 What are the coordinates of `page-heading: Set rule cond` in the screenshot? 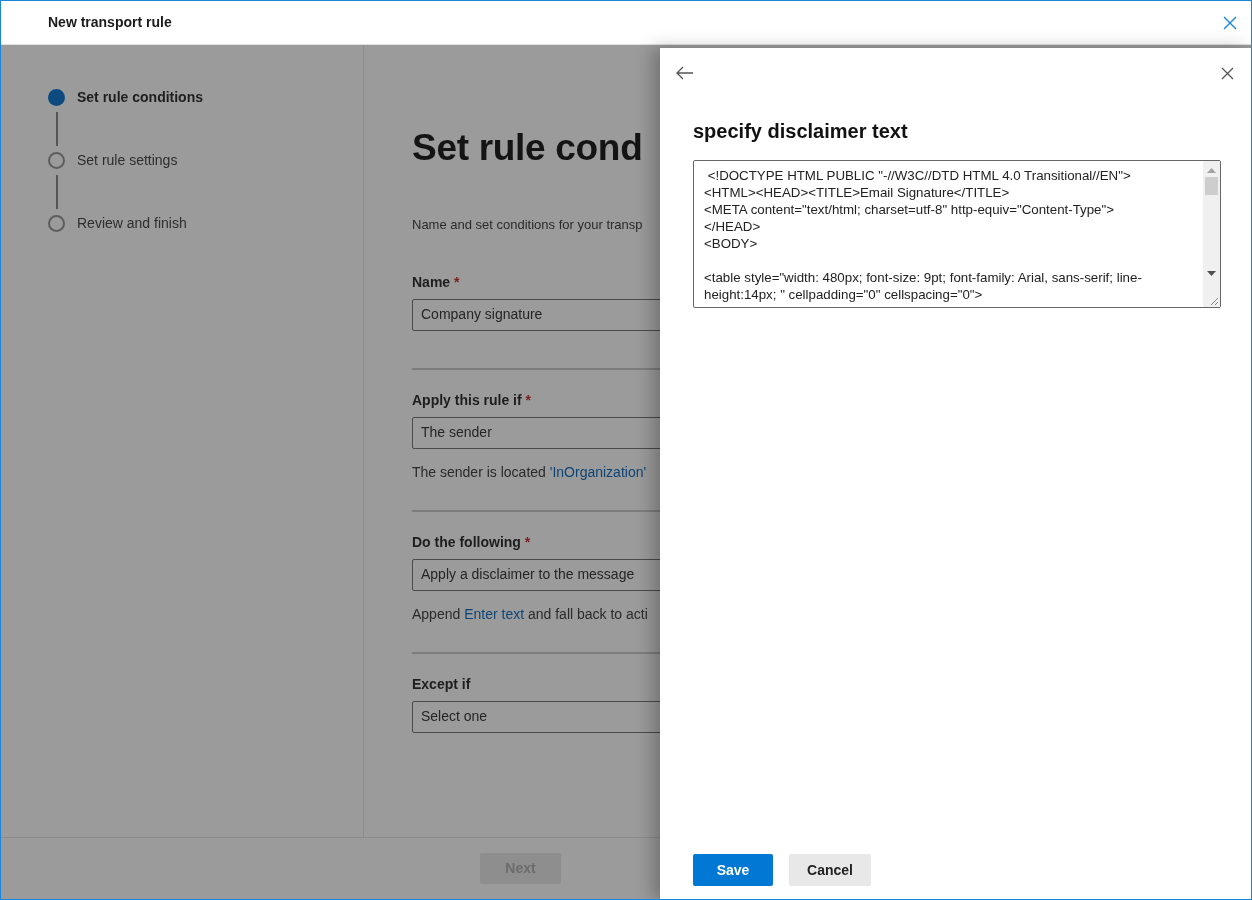 It's located at (528, 148).